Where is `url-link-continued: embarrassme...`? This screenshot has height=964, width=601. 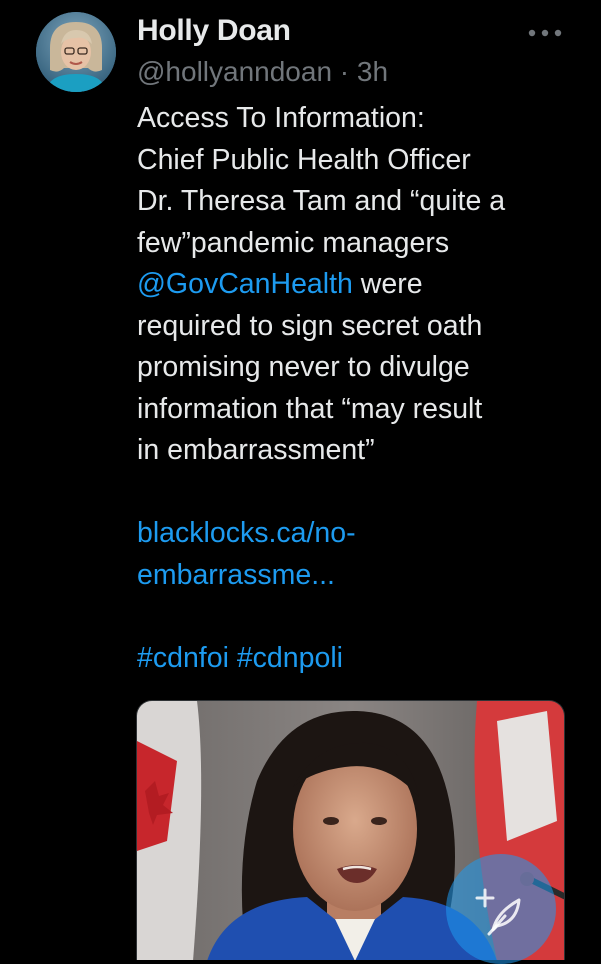 url-link-continued: embarrassme... is located at coordinates (357, 576).